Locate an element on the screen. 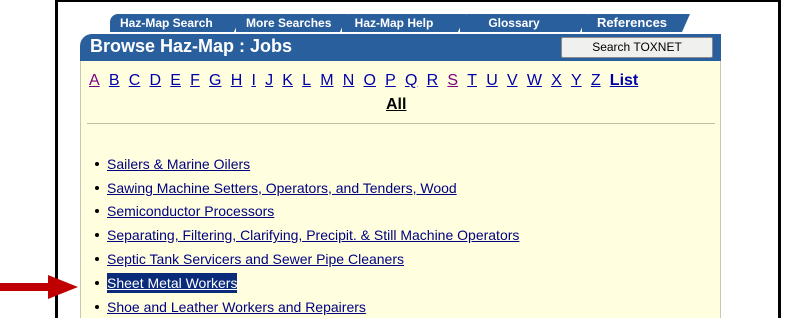 This screenshot has width=788, height=319. list-item: Shoe and Leather Workers and Repairers is located at coordinates (305, 307).